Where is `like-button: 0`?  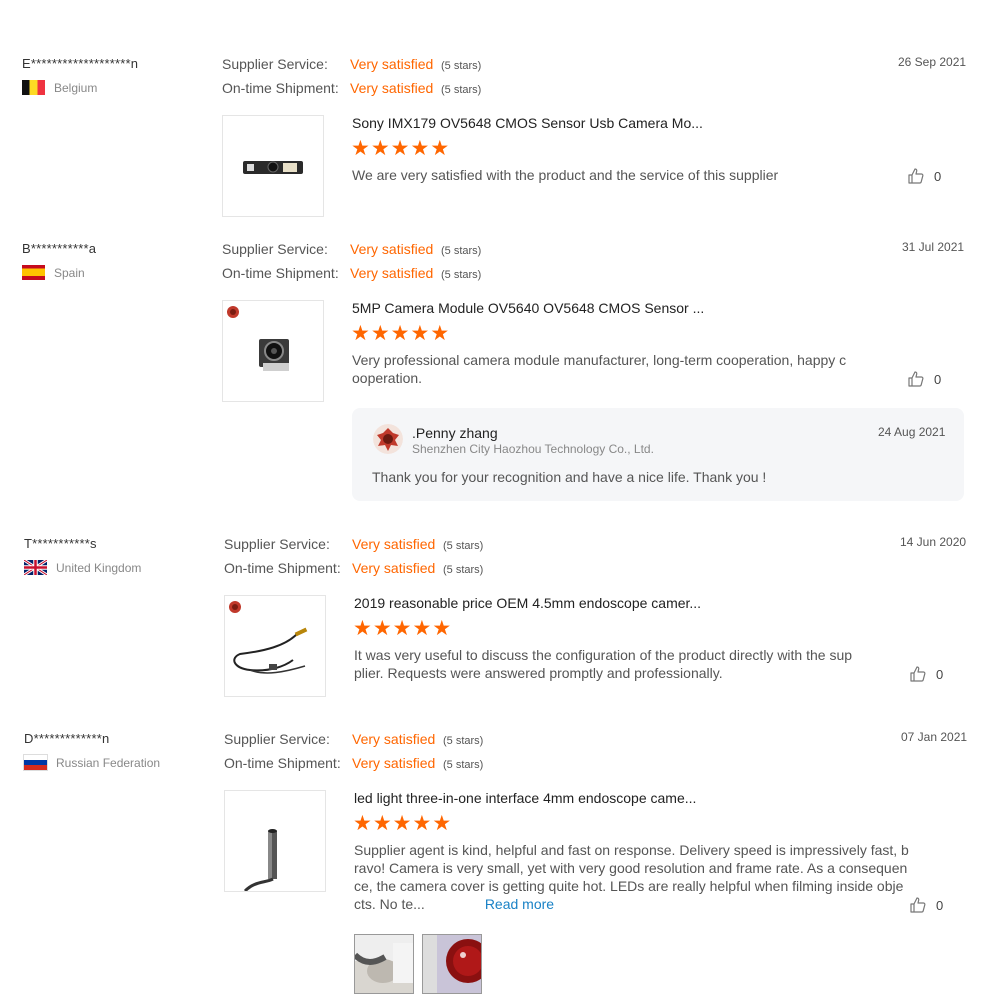
like-button: 0 is located at coordinates (926, 905).